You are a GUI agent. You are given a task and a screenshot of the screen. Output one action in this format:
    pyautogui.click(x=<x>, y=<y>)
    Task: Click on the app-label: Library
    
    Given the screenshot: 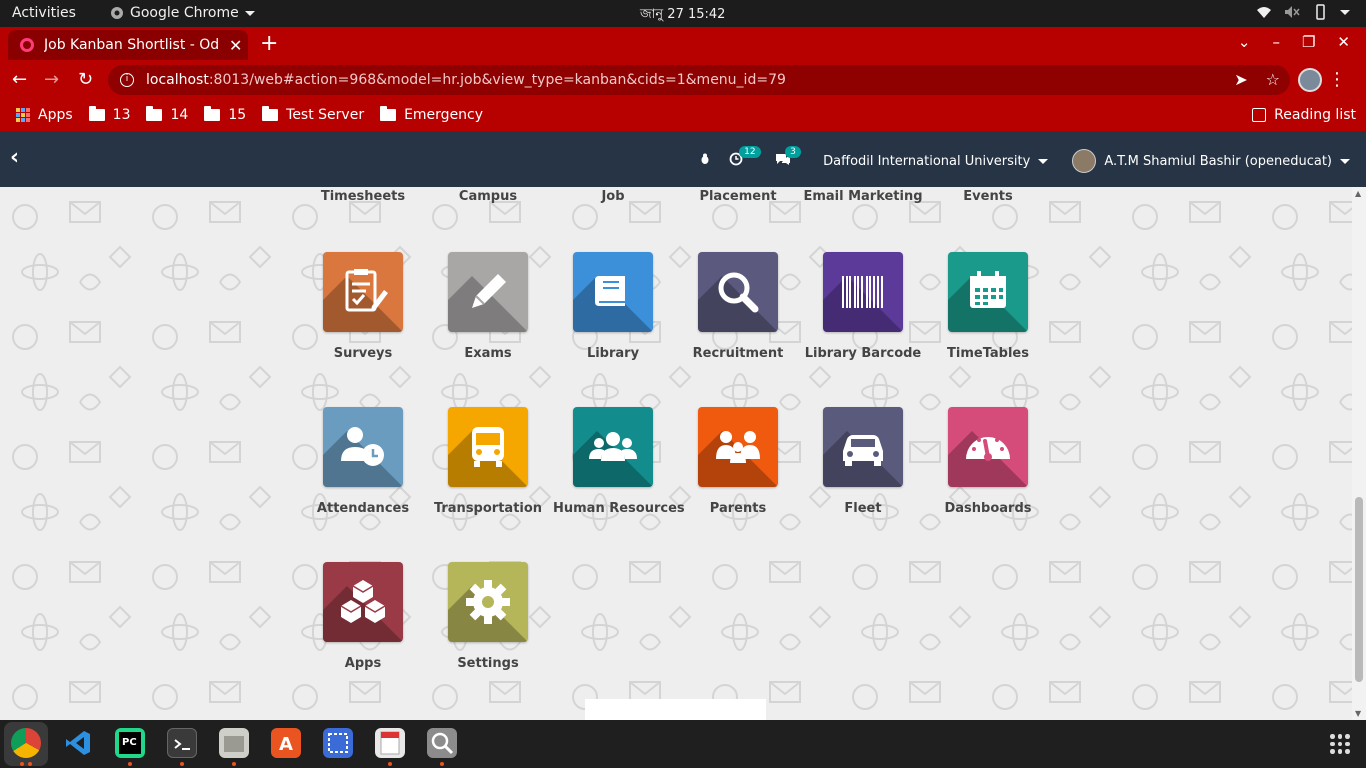 What is the action you would take?
    pyautogui.click(x=613, y=353)
    